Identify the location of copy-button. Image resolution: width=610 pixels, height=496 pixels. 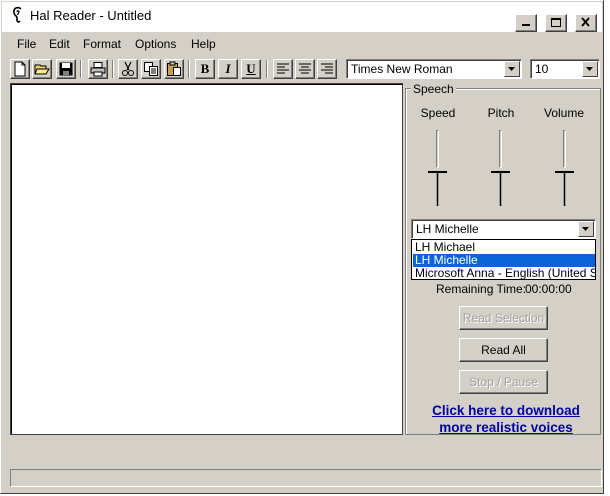
(151, 69).